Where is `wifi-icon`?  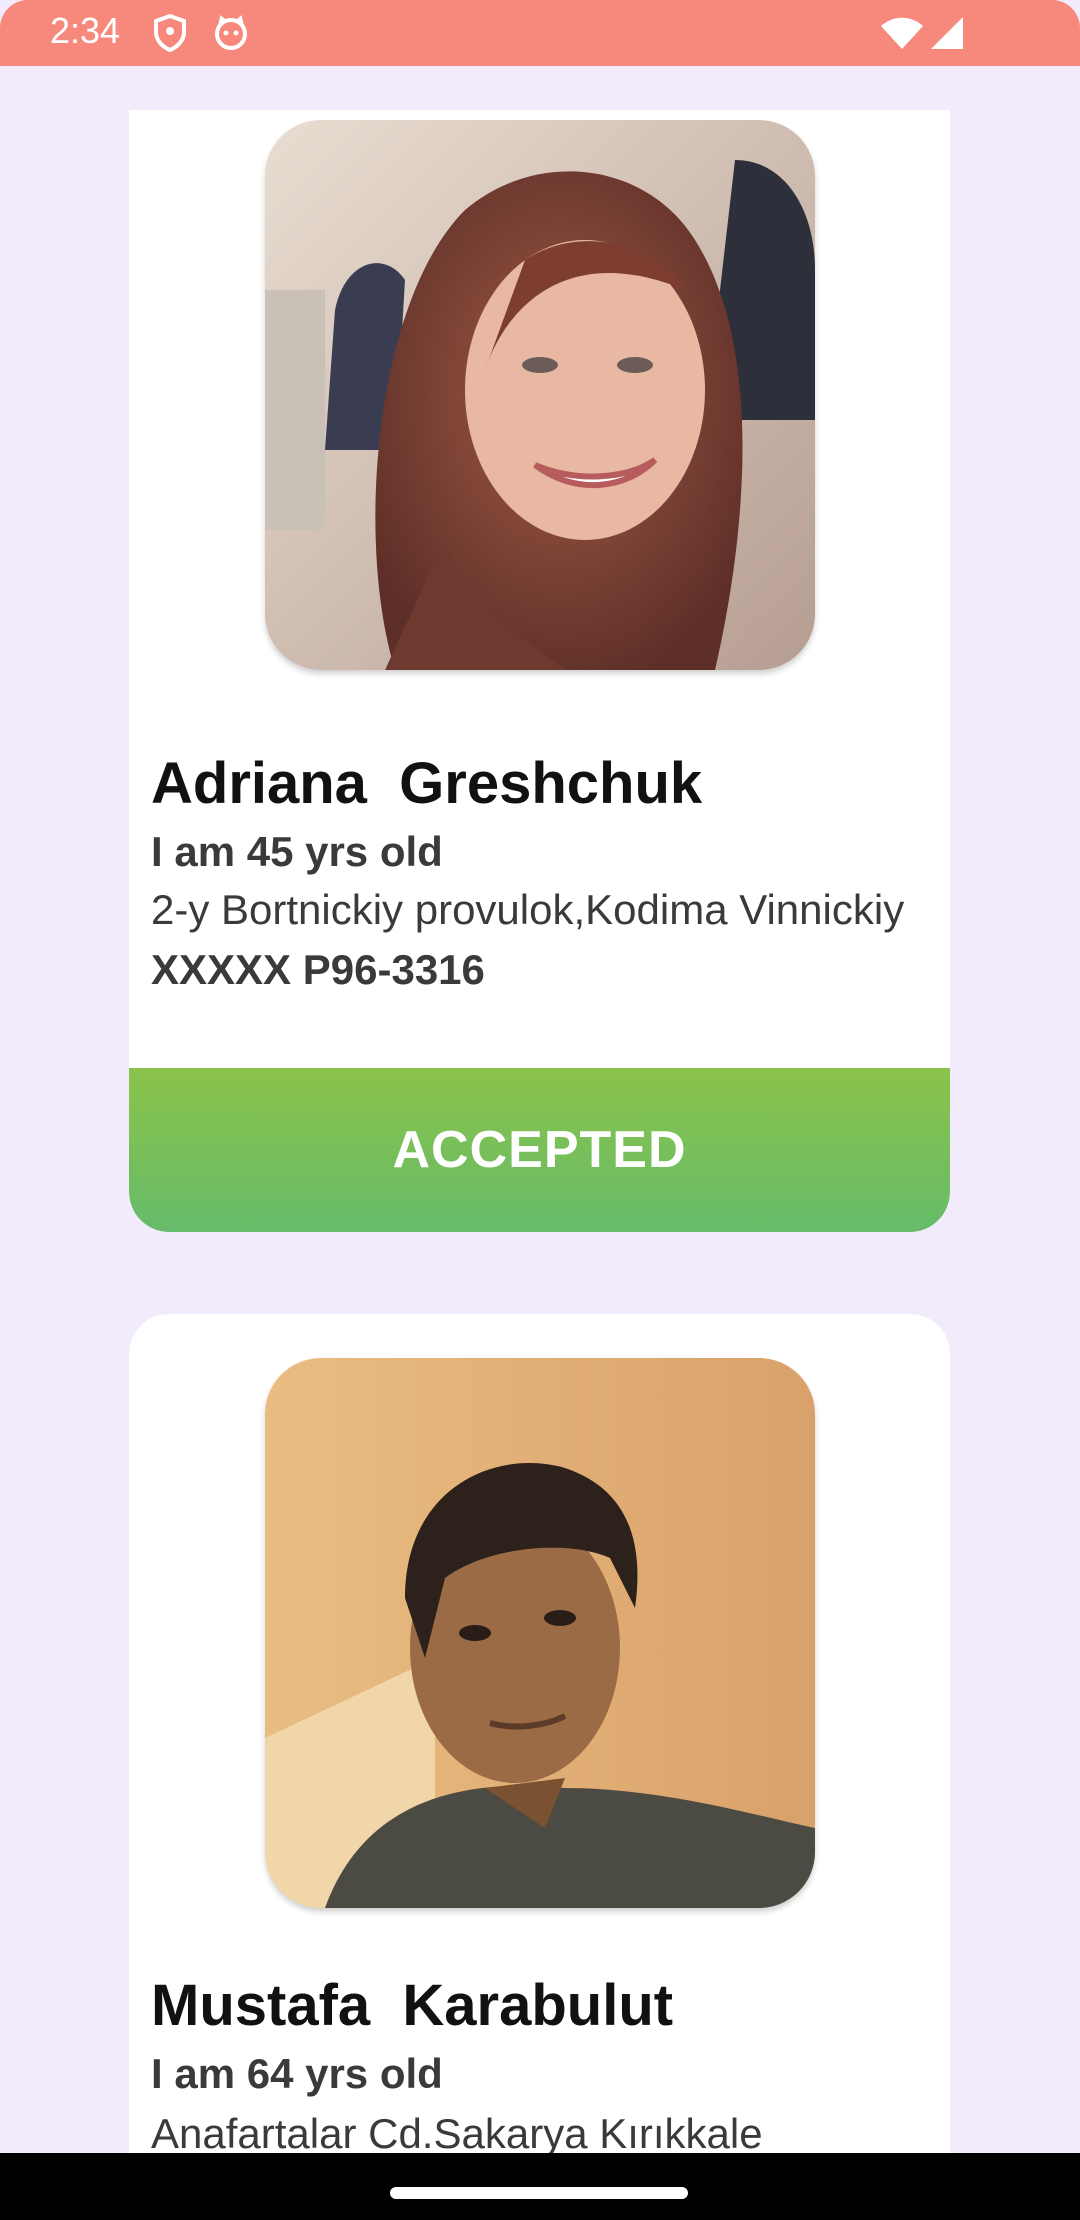
wifi-icon is located at coordinates (902, 35).